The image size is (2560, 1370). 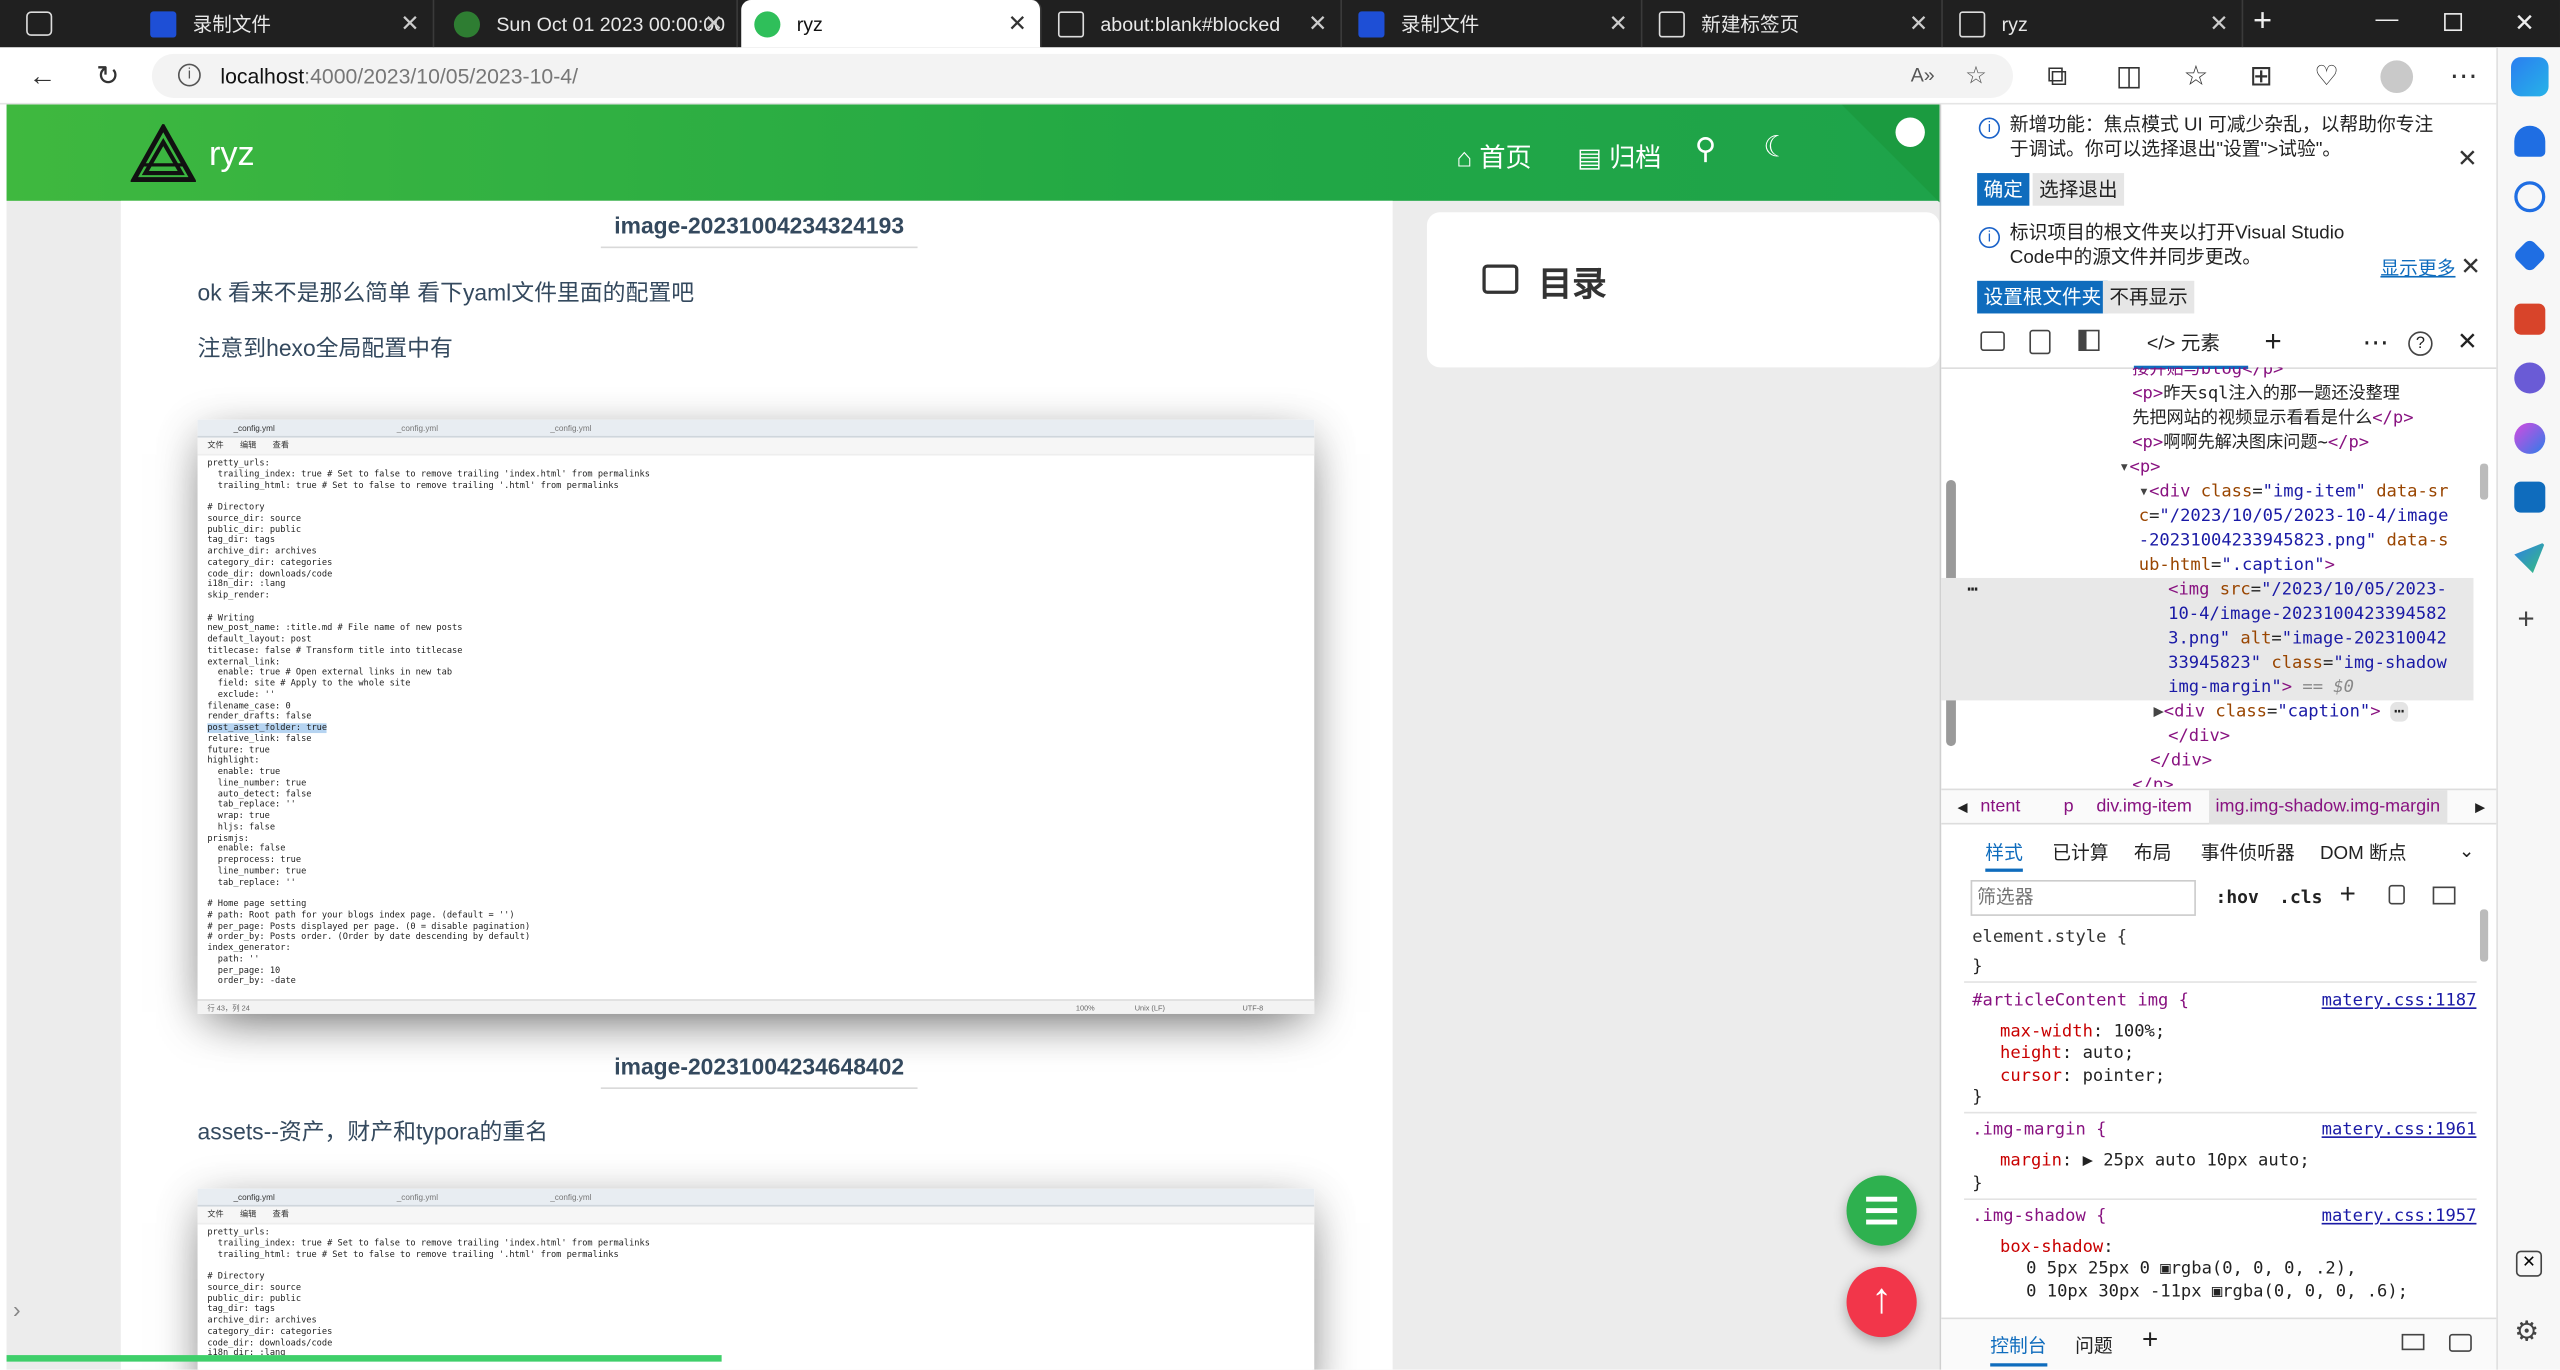 I want to click on cls-toggle: .cls, so click(x=2300, y=897).